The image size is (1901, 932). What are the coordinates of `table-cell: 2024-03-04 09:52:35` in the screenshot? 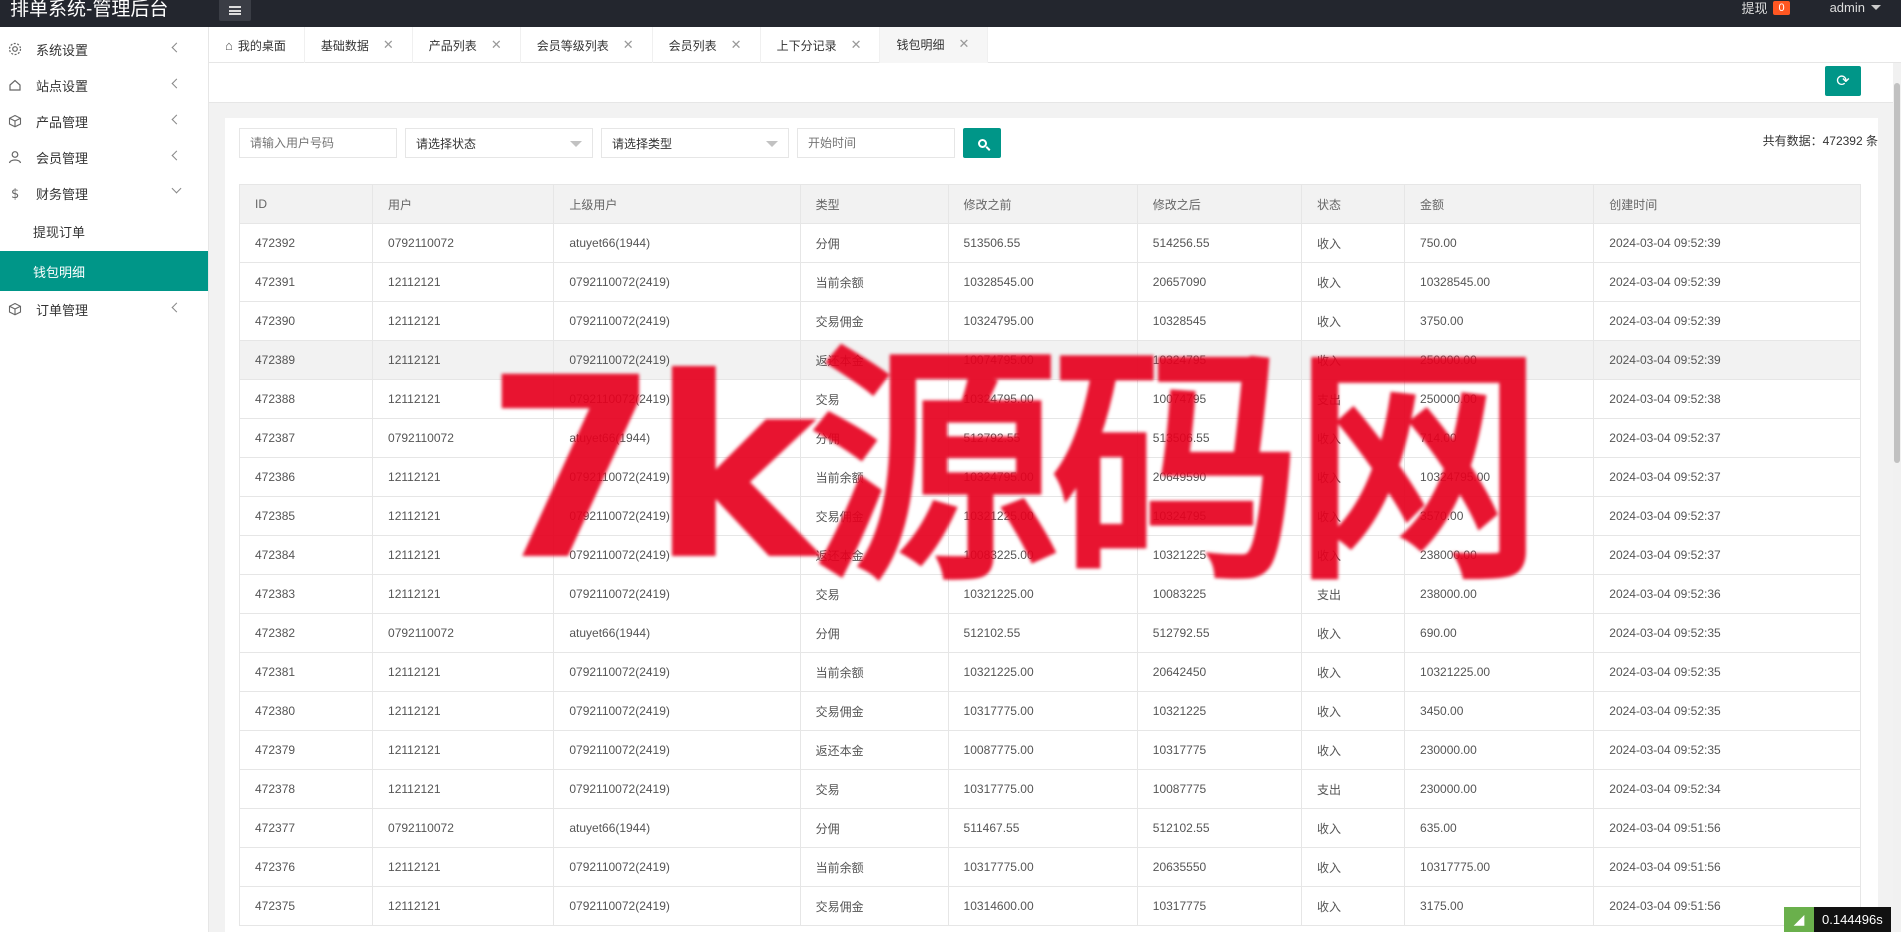 It's located at (1727, 672).